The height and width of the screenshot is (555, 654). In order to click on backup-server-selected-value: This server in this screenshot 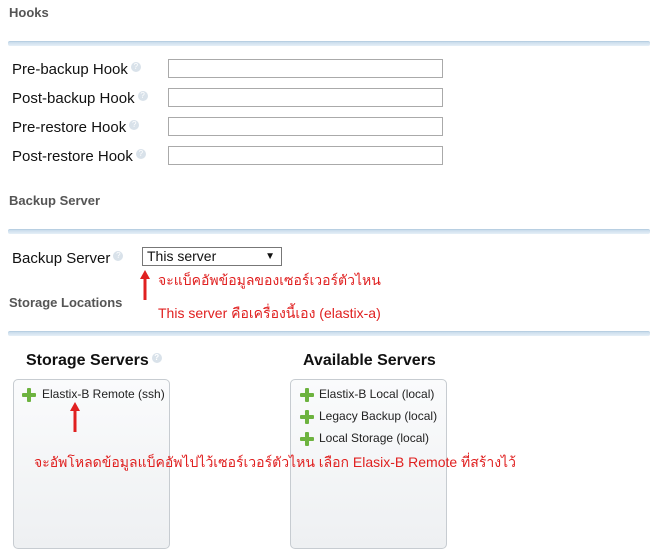, I will do `click(182, 256)`.